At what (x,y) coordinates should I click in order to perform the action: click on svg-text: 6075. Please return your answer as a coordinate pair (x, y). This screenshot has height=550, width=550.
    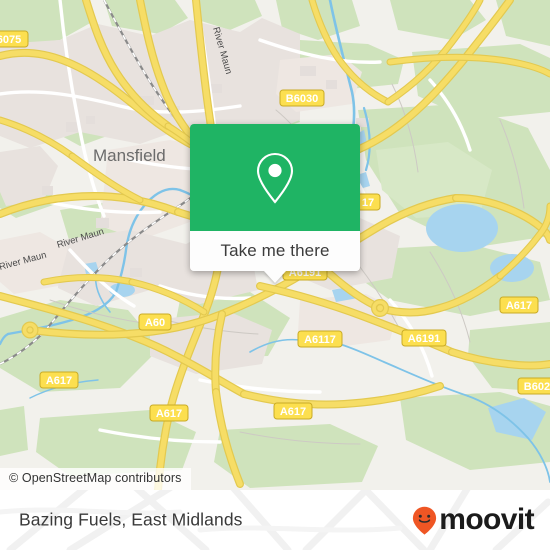
    Looking at the image, I should click on (10, 40).